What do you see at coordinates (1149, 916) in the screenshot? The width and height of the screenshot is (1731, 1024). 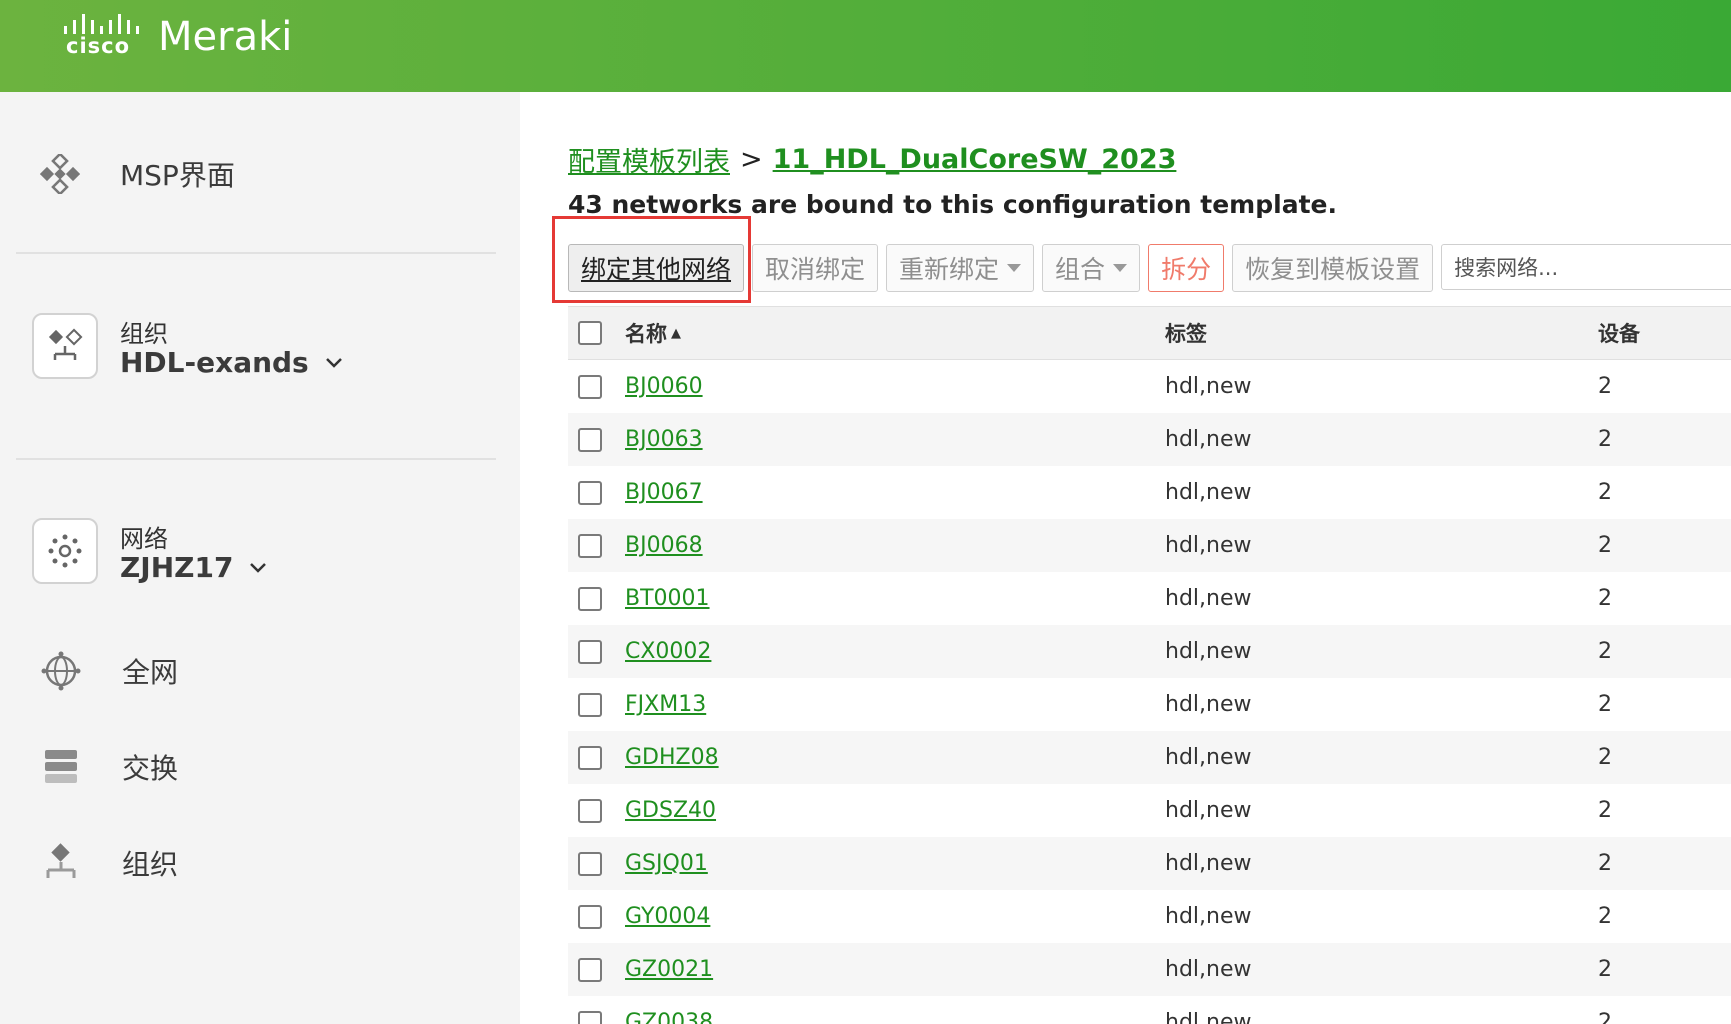 I see `table-row: GY0004 hdl,new 2` at bounding box center [1149, 916].